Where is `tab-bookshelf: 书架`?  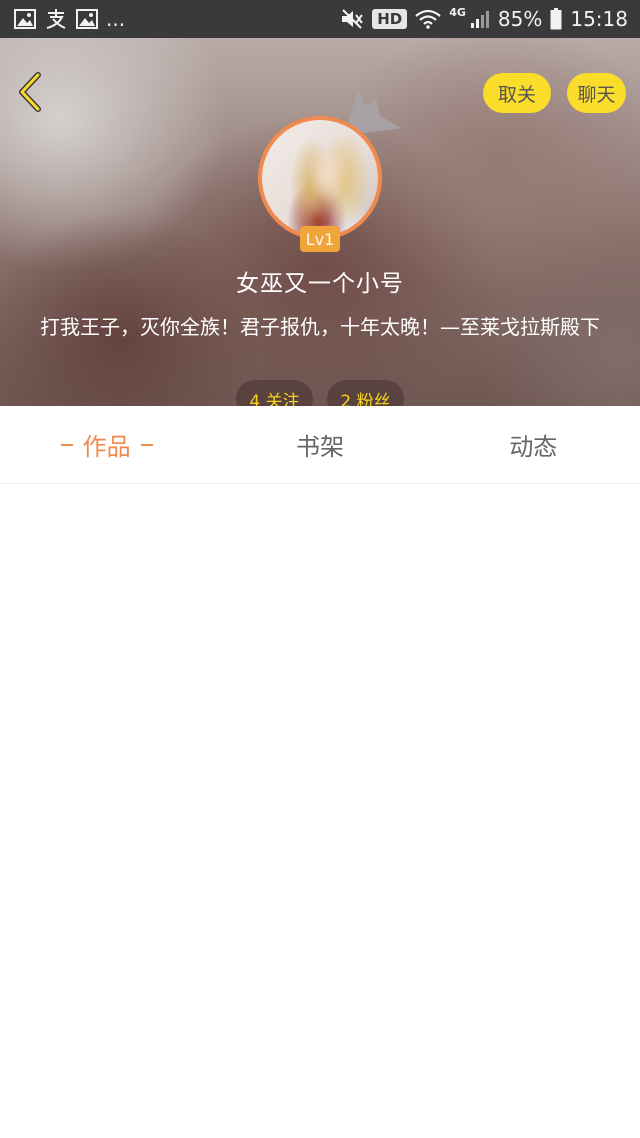
tab-bookshelf: 书架 is located at coordinates (319, 444).